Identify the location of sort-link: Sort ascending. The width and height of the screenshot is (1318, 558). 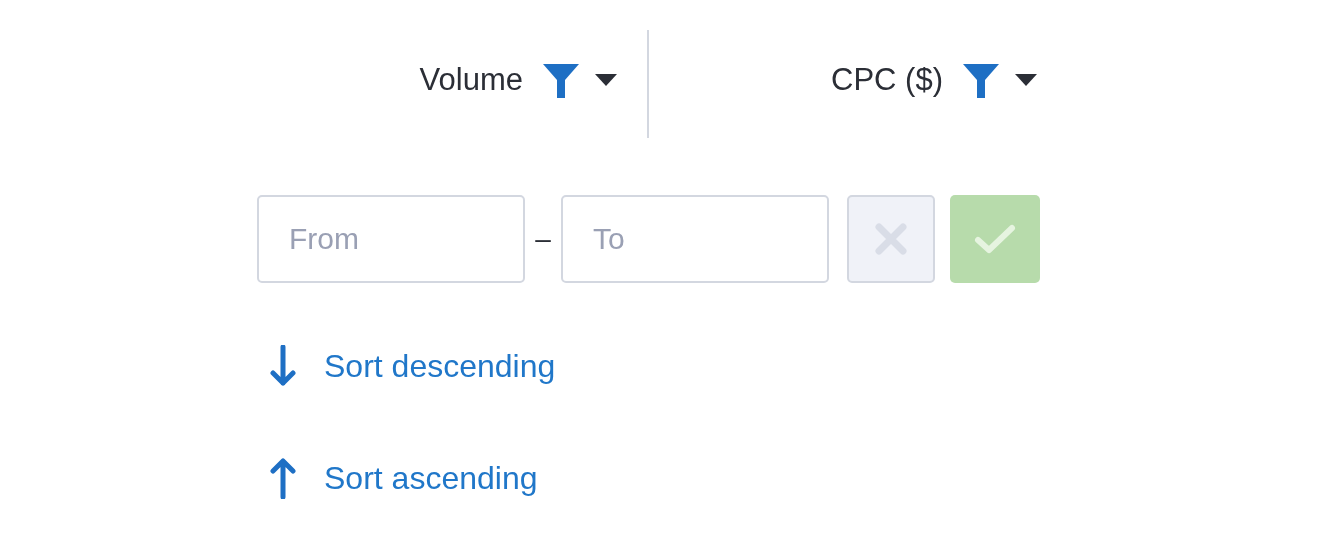
(431, 478).